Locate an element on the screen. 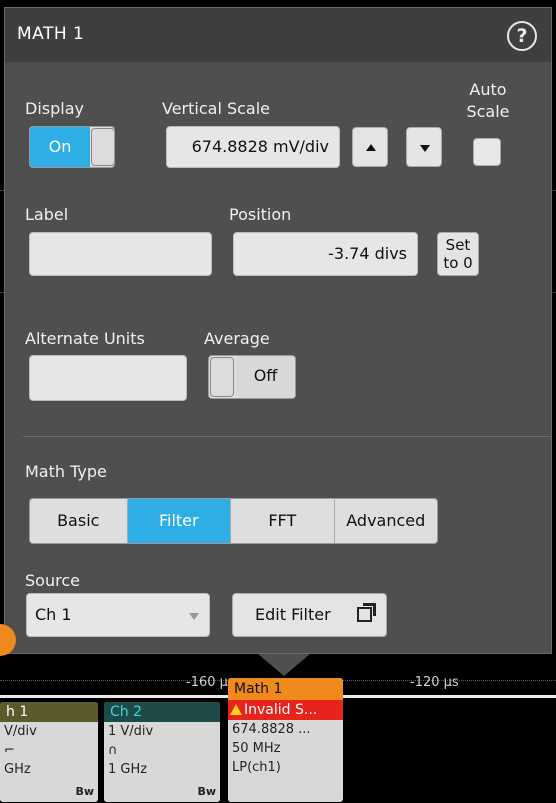 Image resolution: width=556 pixels, height=803 pixels. position-label: Position is located at coordinates (260, 214).